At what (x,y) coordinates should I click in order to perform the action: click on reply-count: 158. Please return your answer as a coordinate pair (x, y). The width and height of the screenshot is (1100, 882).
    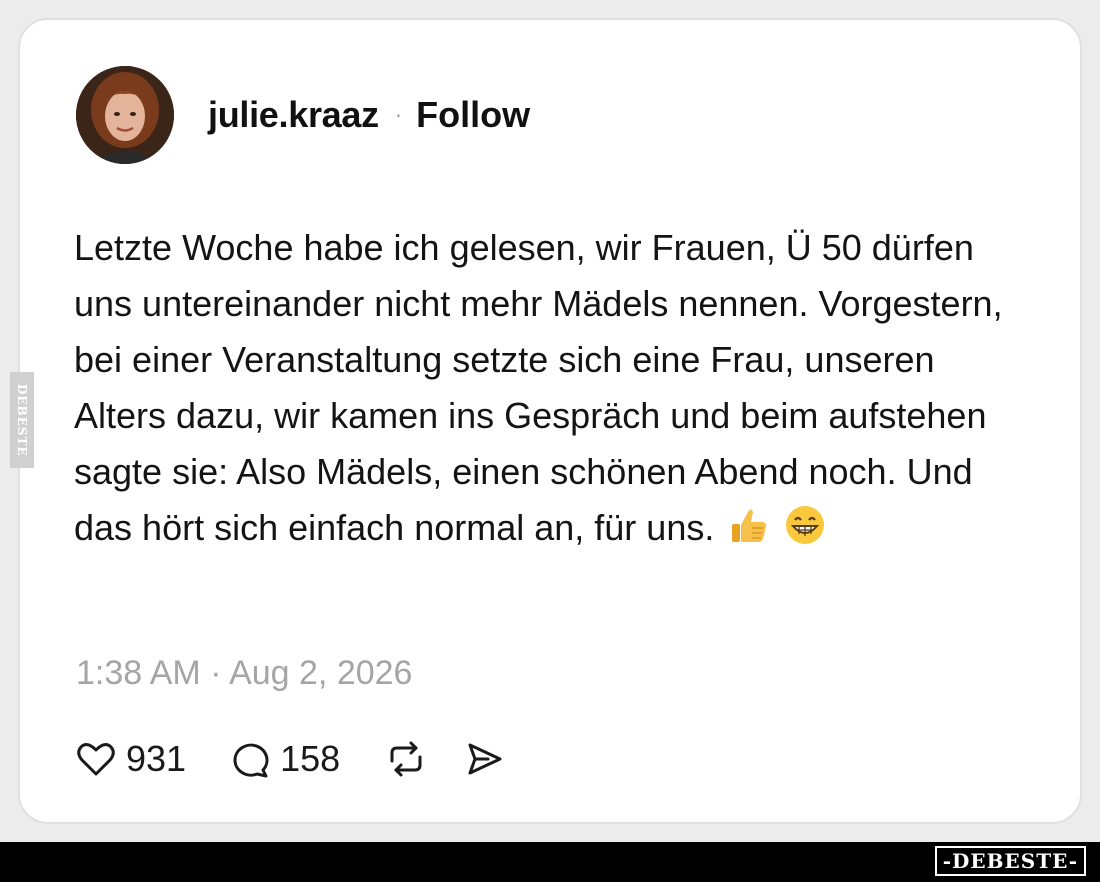
    Looking at the image, I should click on (310, 758).